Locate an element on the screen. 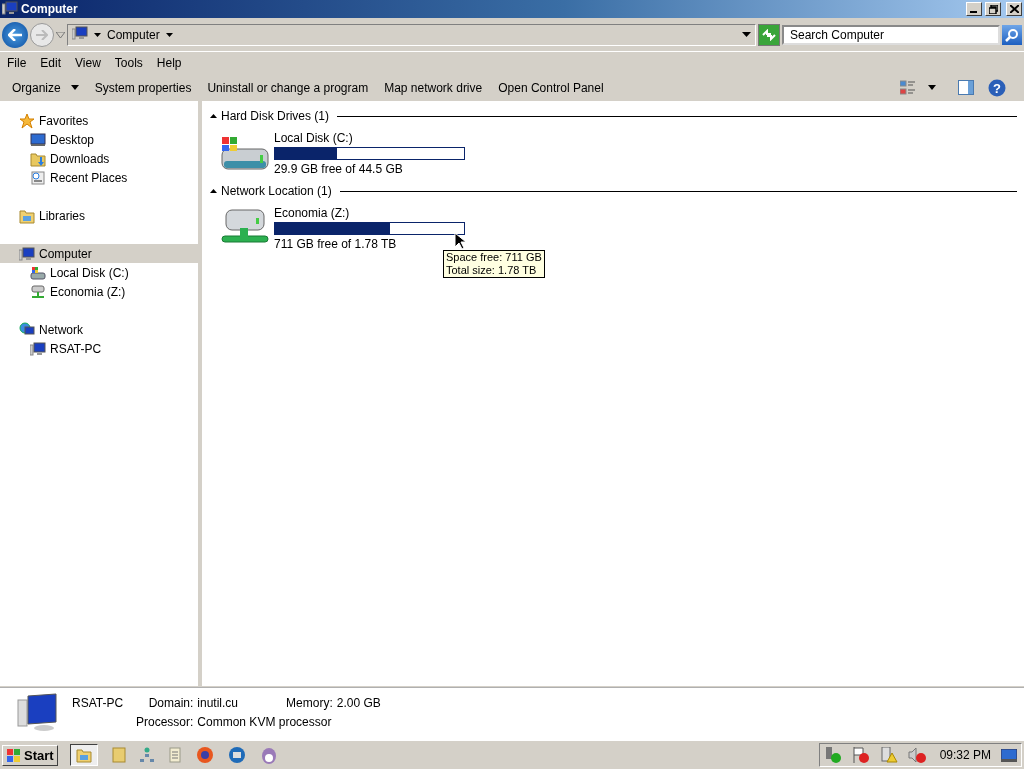 This screenshot has height=769, width=1024. detail-value: Common KVM processor is located at coordinates (265, 722).